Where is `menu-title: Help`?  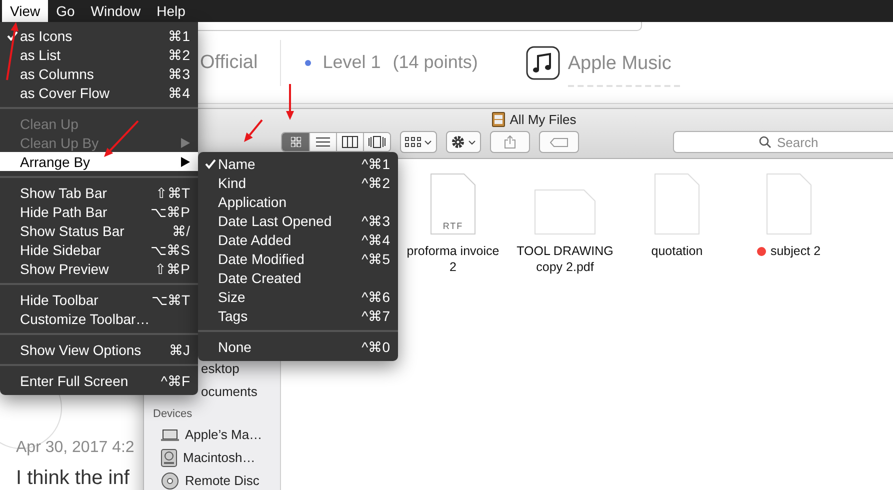 menu-title: Help is located at coordinates (171, 11).